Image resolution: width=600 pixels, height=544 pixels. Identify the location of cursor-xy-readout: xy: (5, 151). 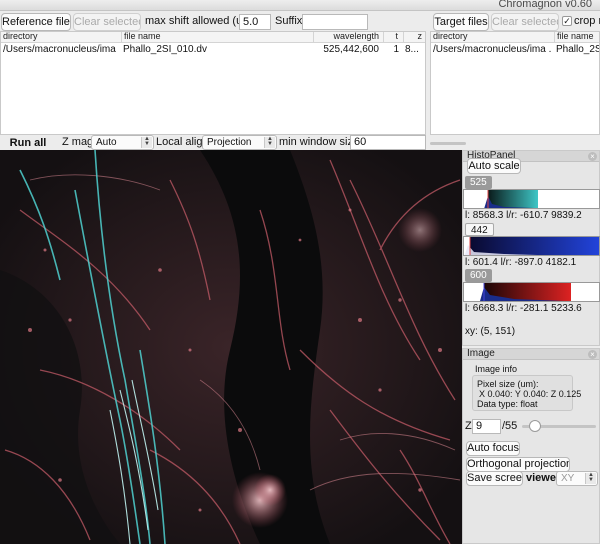
(490, 331).